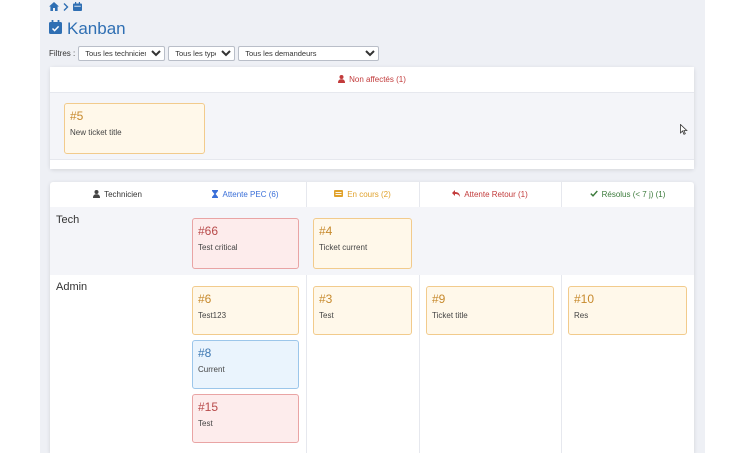 This screenshot has width=746, height=453. What do you see at coordinates (496, 194) in the screenshot?
I see `column-label: Attente Retour (1)` at bounding box center [496, 194].